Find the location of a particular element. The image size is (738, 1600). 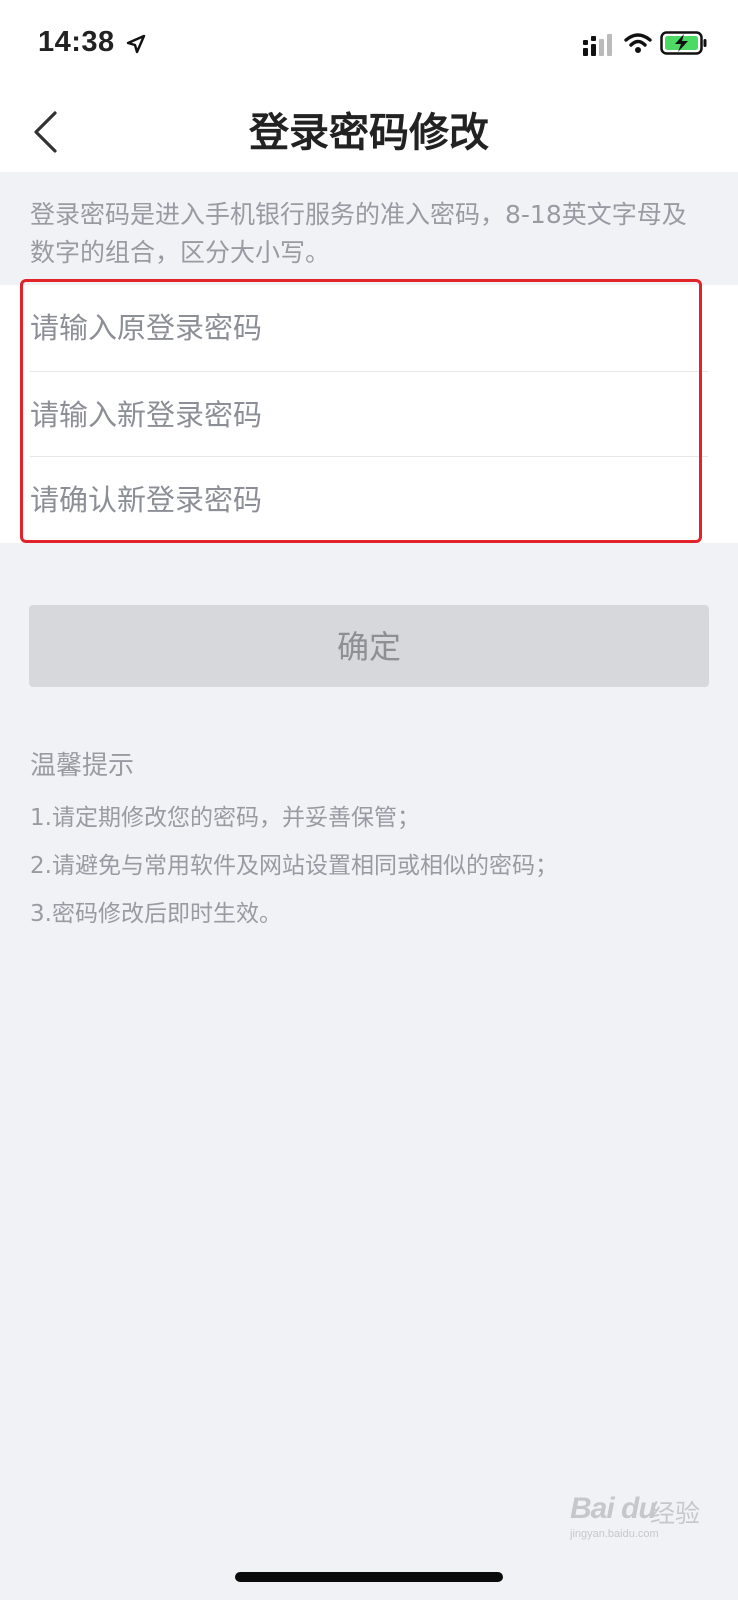

cellular-signal-icon is located at coordinates (597, 45).